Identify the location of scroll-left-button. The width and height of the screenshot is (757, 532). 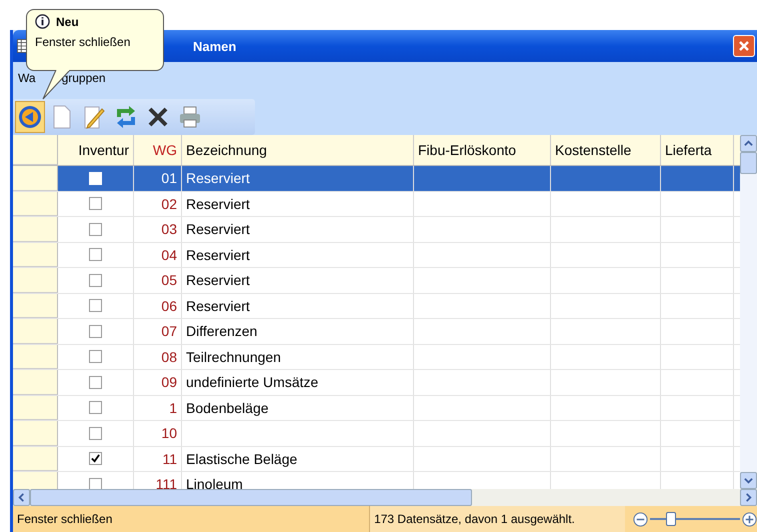
(21, 497).